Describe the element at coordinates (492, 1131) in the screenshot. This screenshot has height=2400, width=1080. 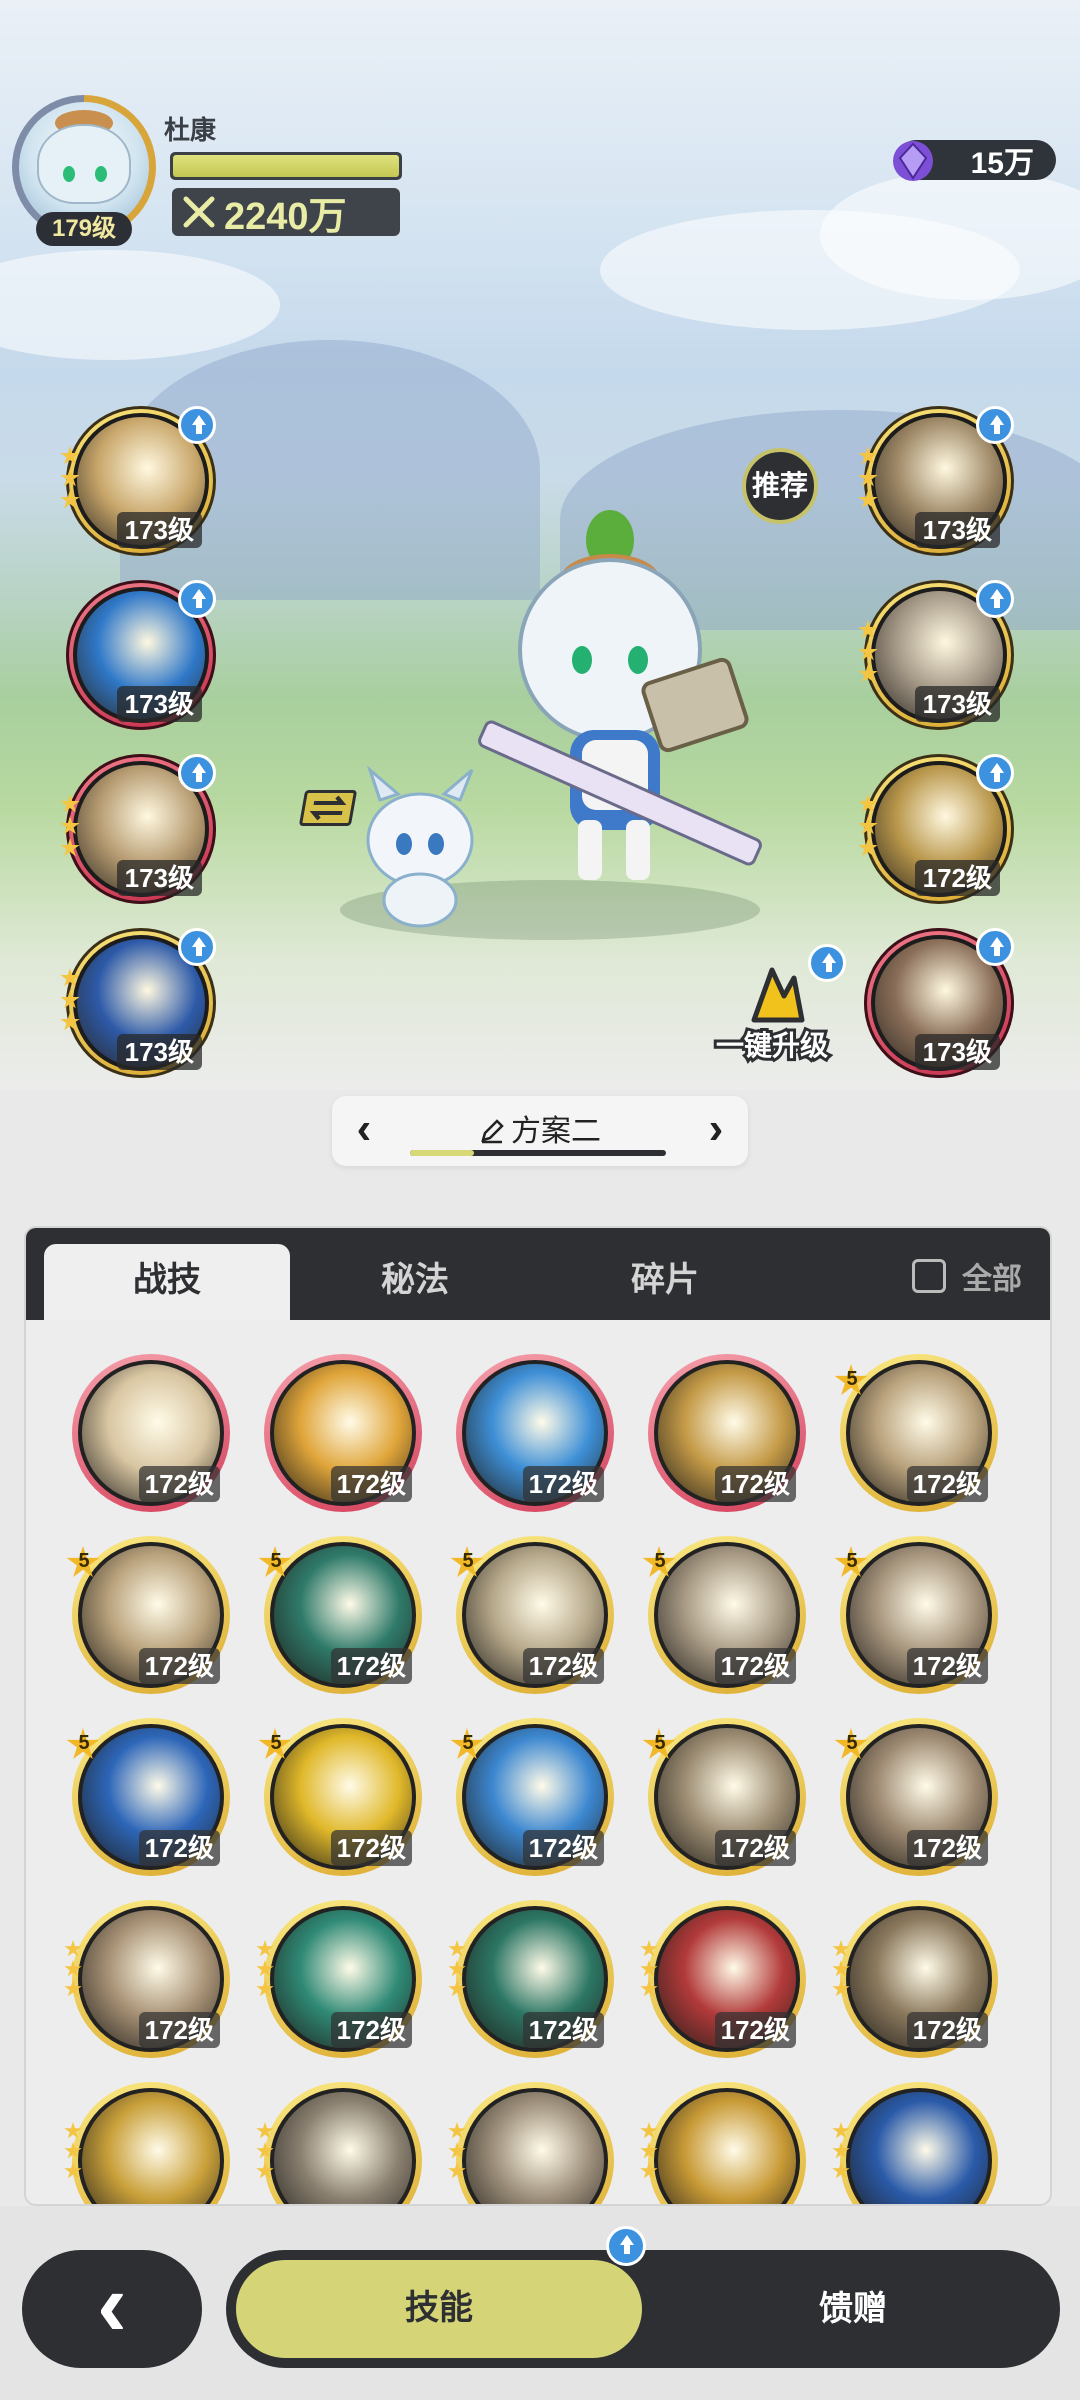
I see `edit-pencil-icon` at that location.